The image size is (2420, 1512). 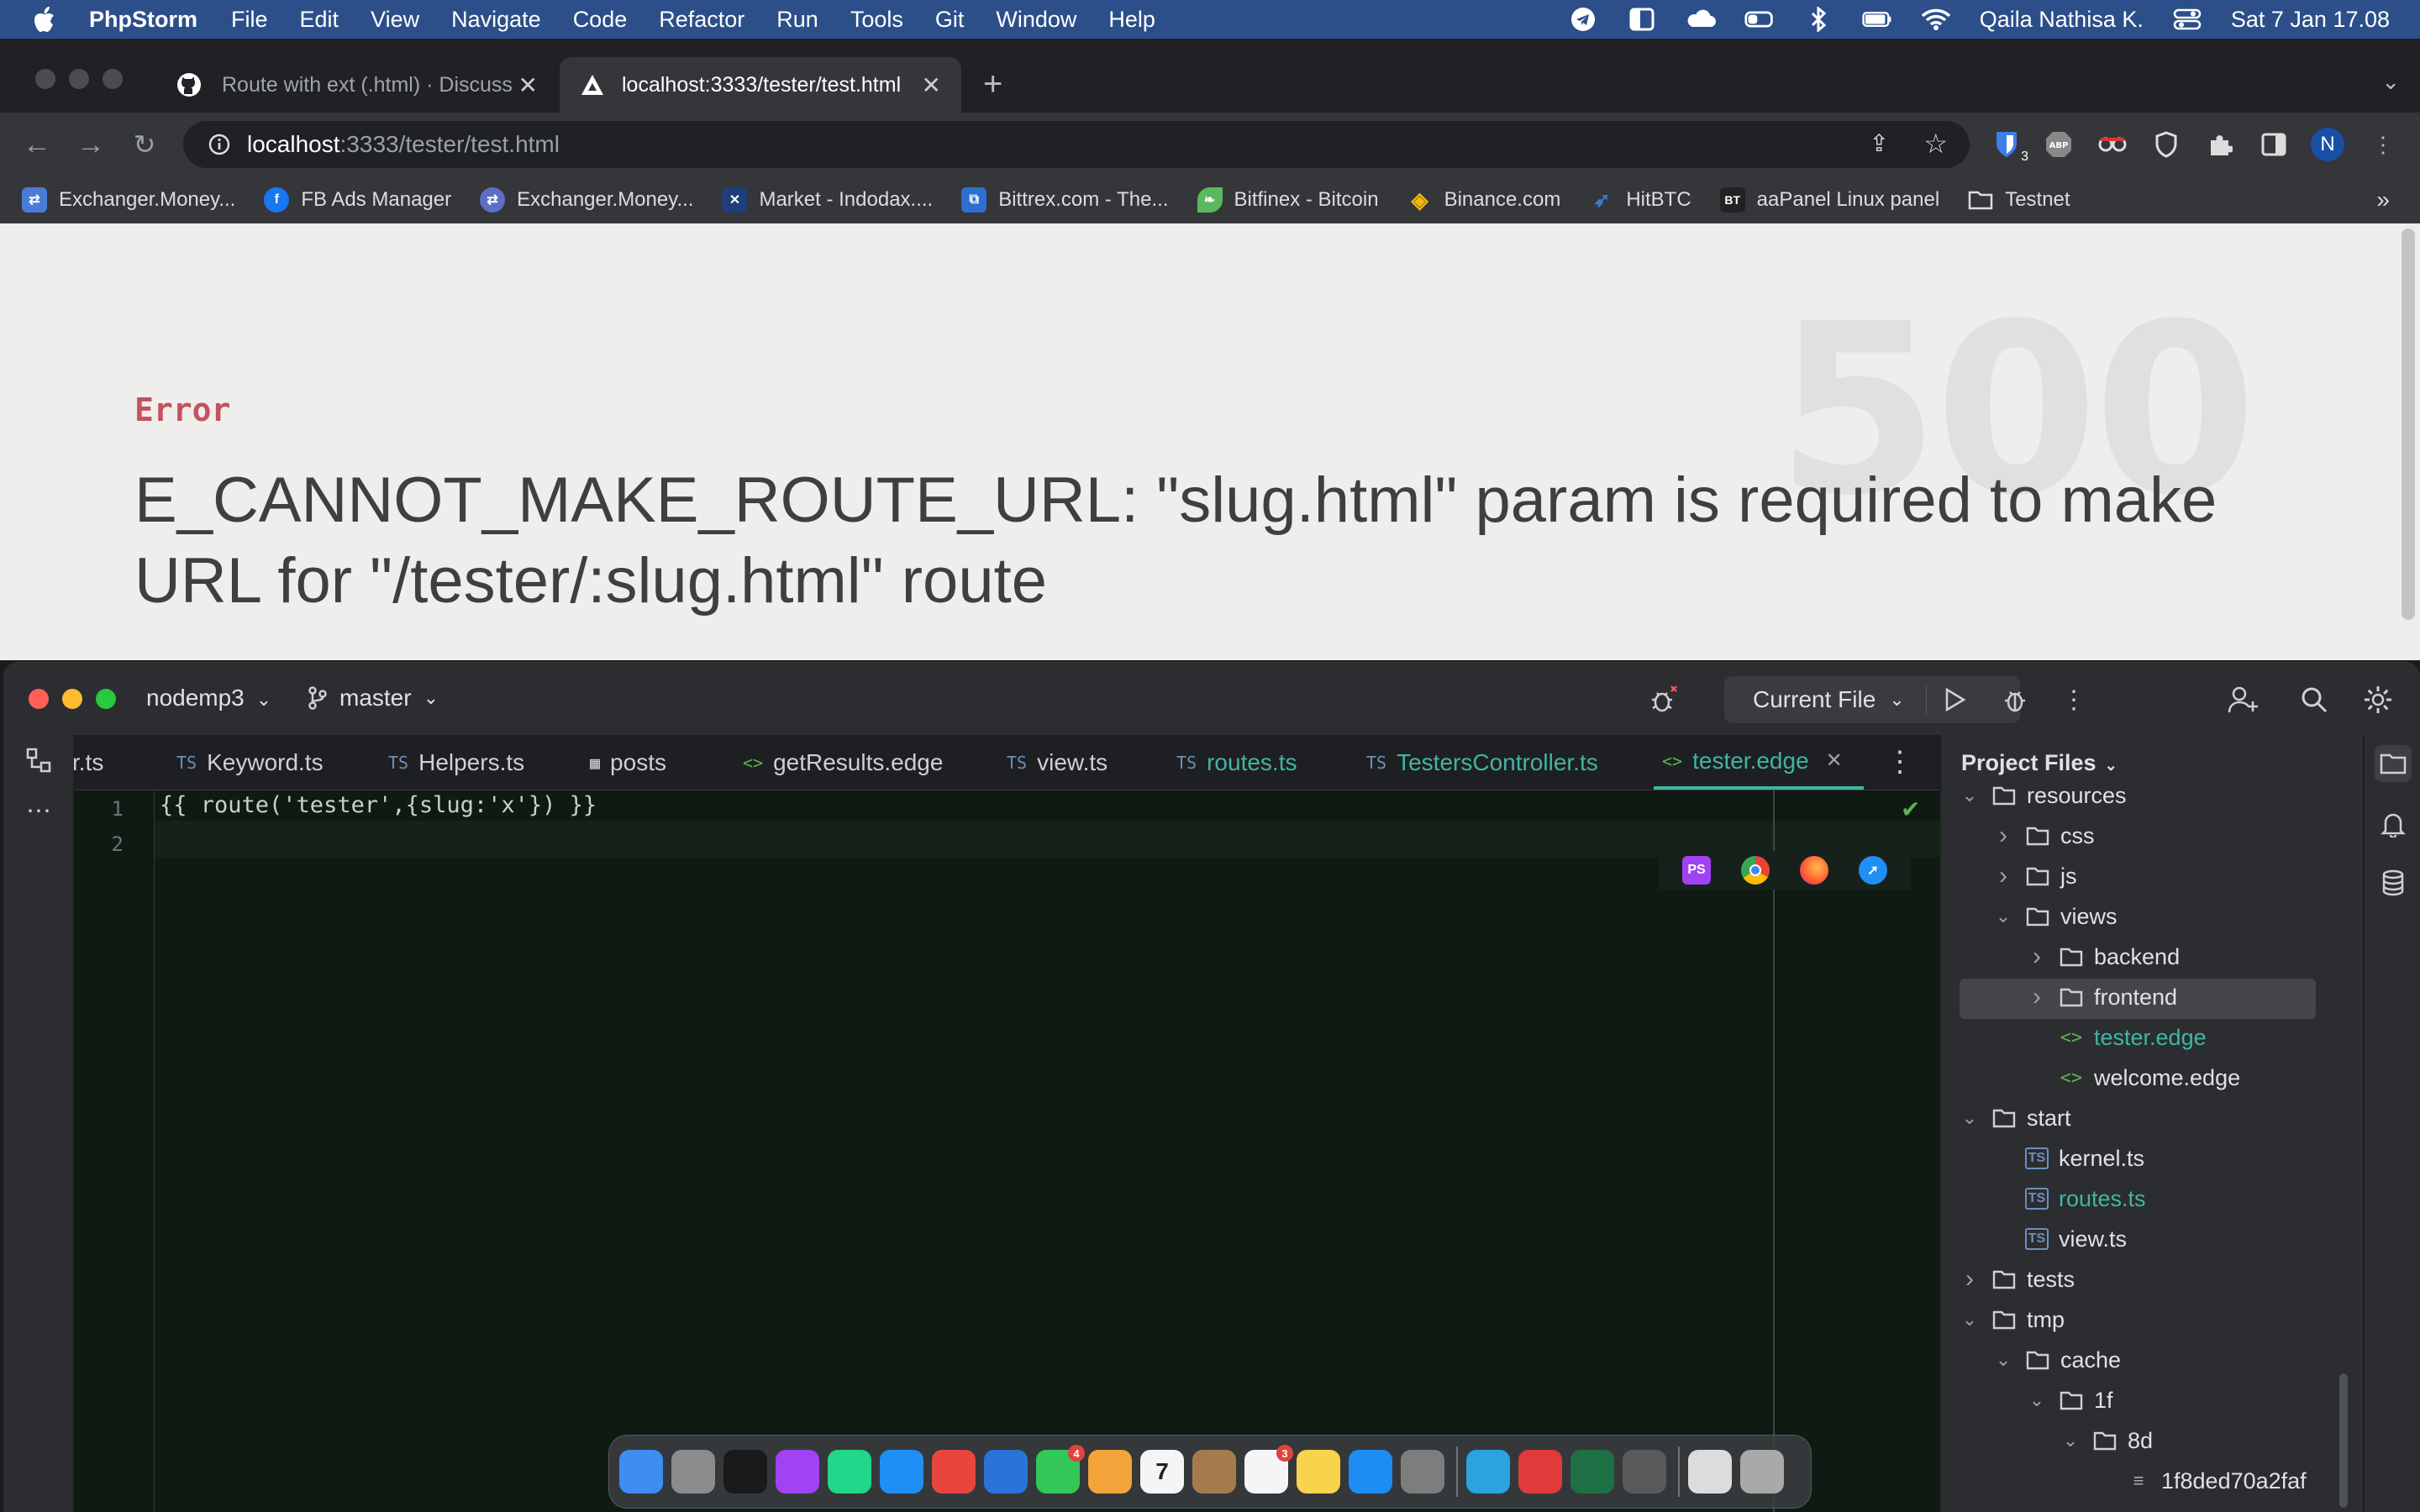 I want to click on menu-run: Run, so click(x=797, y=20).